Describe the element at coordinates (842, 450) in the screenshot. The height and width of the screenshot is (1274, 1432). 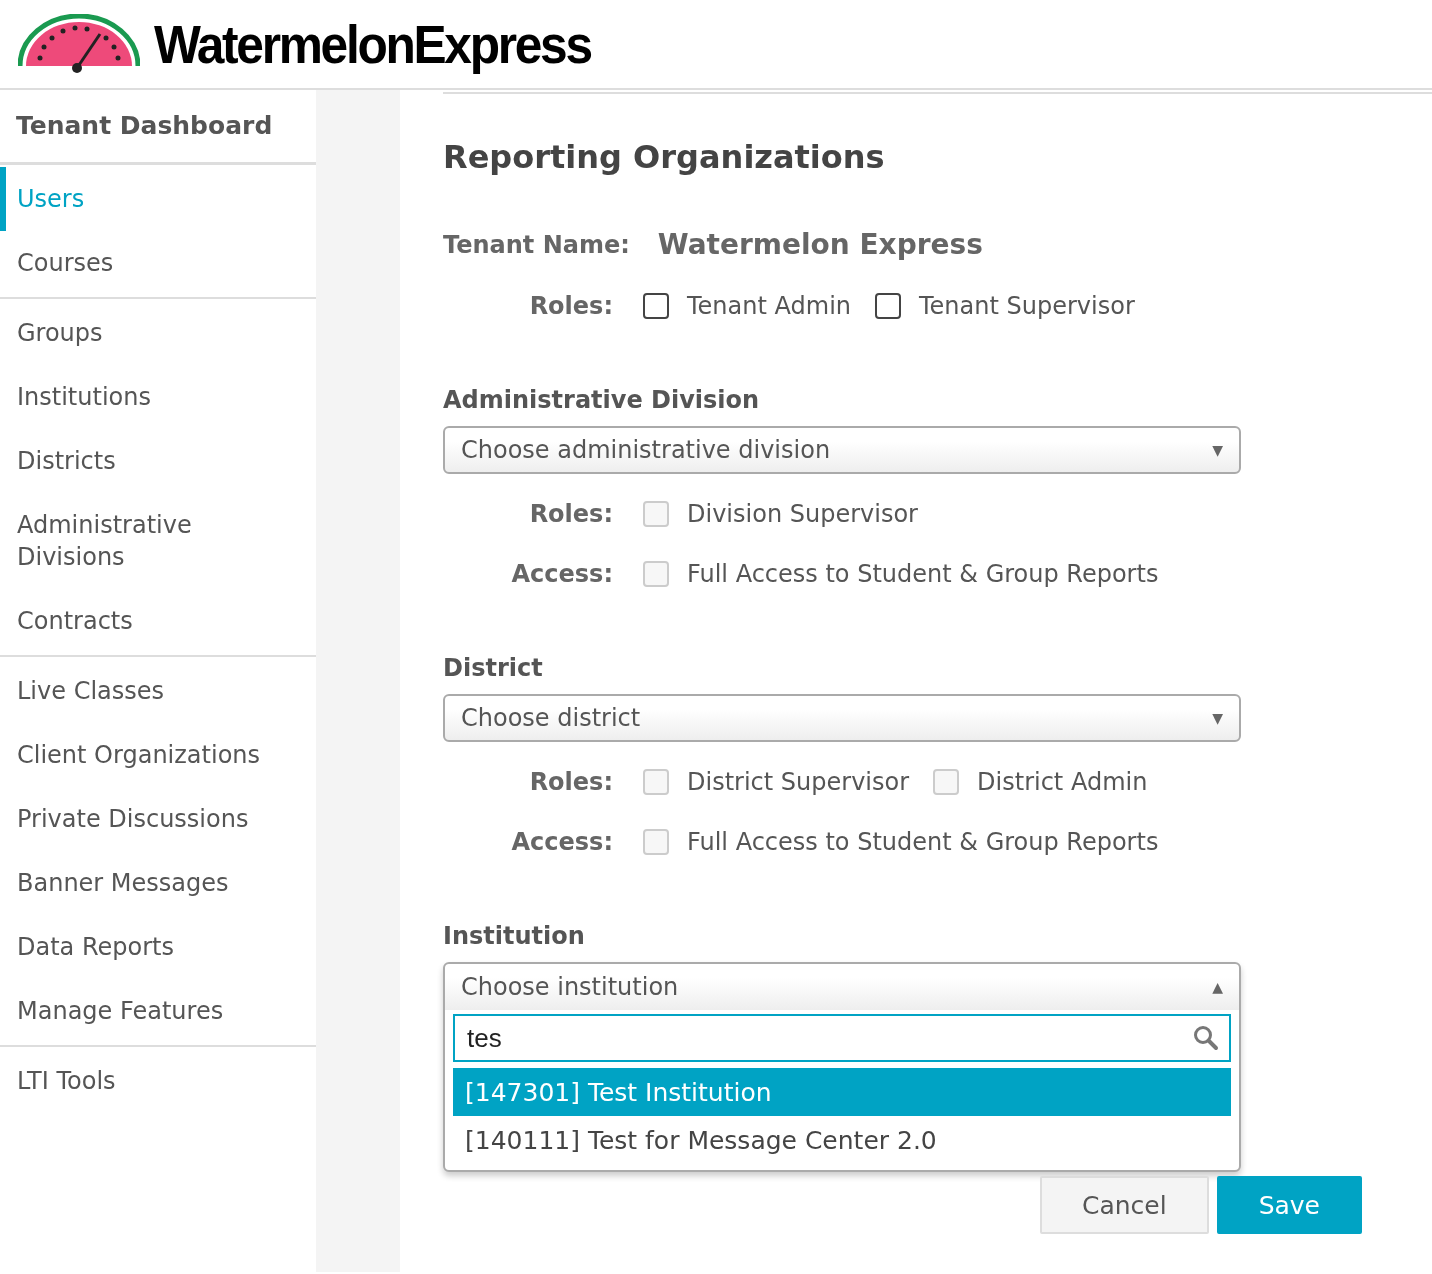
I see `select-dropdown: Choose administrative division ▼` at that location.